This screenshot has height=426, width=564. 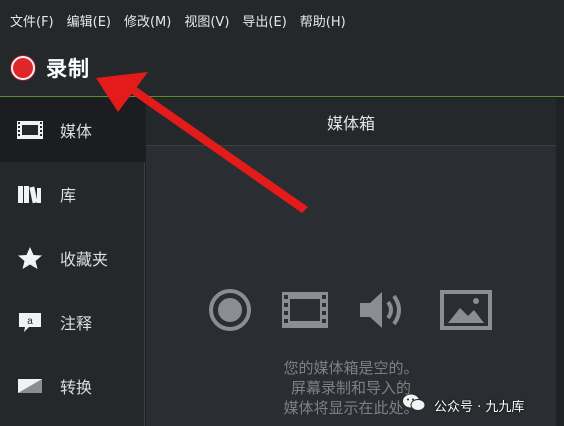 I want to click on menu-file: 文件(F), so click(x=32, y=20).